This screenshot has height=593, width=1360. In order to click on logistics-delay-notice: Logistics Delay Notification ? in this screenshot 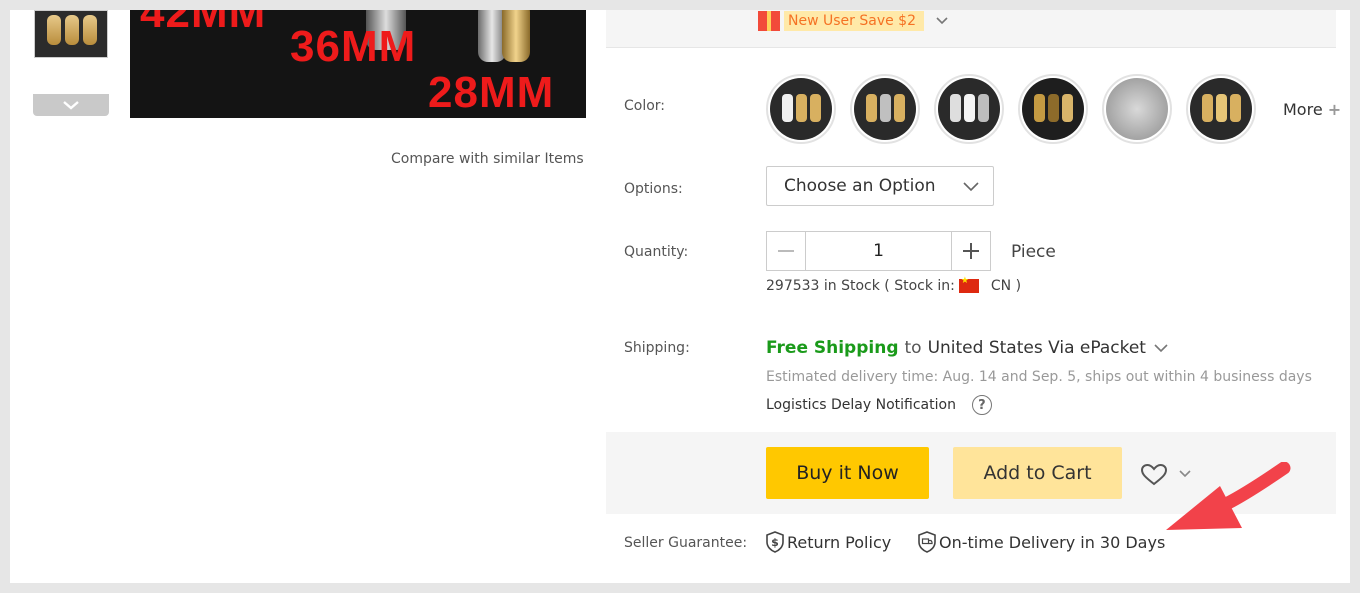, I will do `click(879, 405)`.